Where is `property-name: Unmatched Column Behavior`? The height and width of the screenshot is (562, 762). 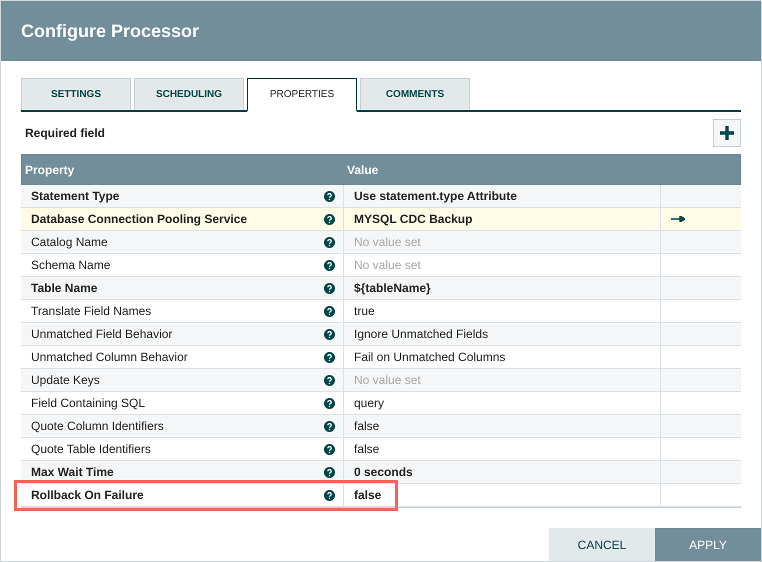
property-name: Unmatched Column Behavior is located at coordinates (109, 357).